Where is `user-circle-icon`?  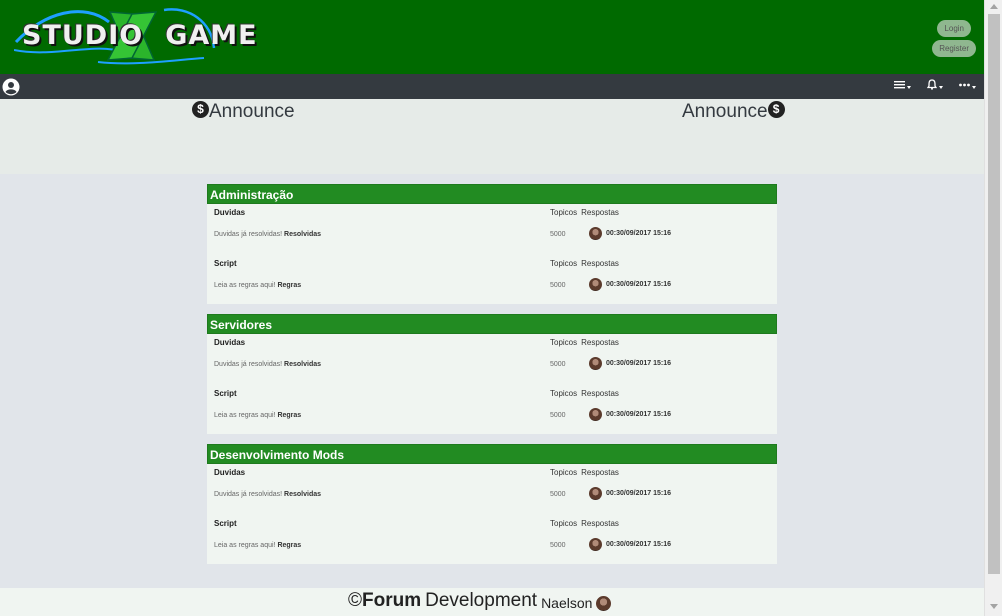
user-circle-icon is located at coordinates (11, 87).